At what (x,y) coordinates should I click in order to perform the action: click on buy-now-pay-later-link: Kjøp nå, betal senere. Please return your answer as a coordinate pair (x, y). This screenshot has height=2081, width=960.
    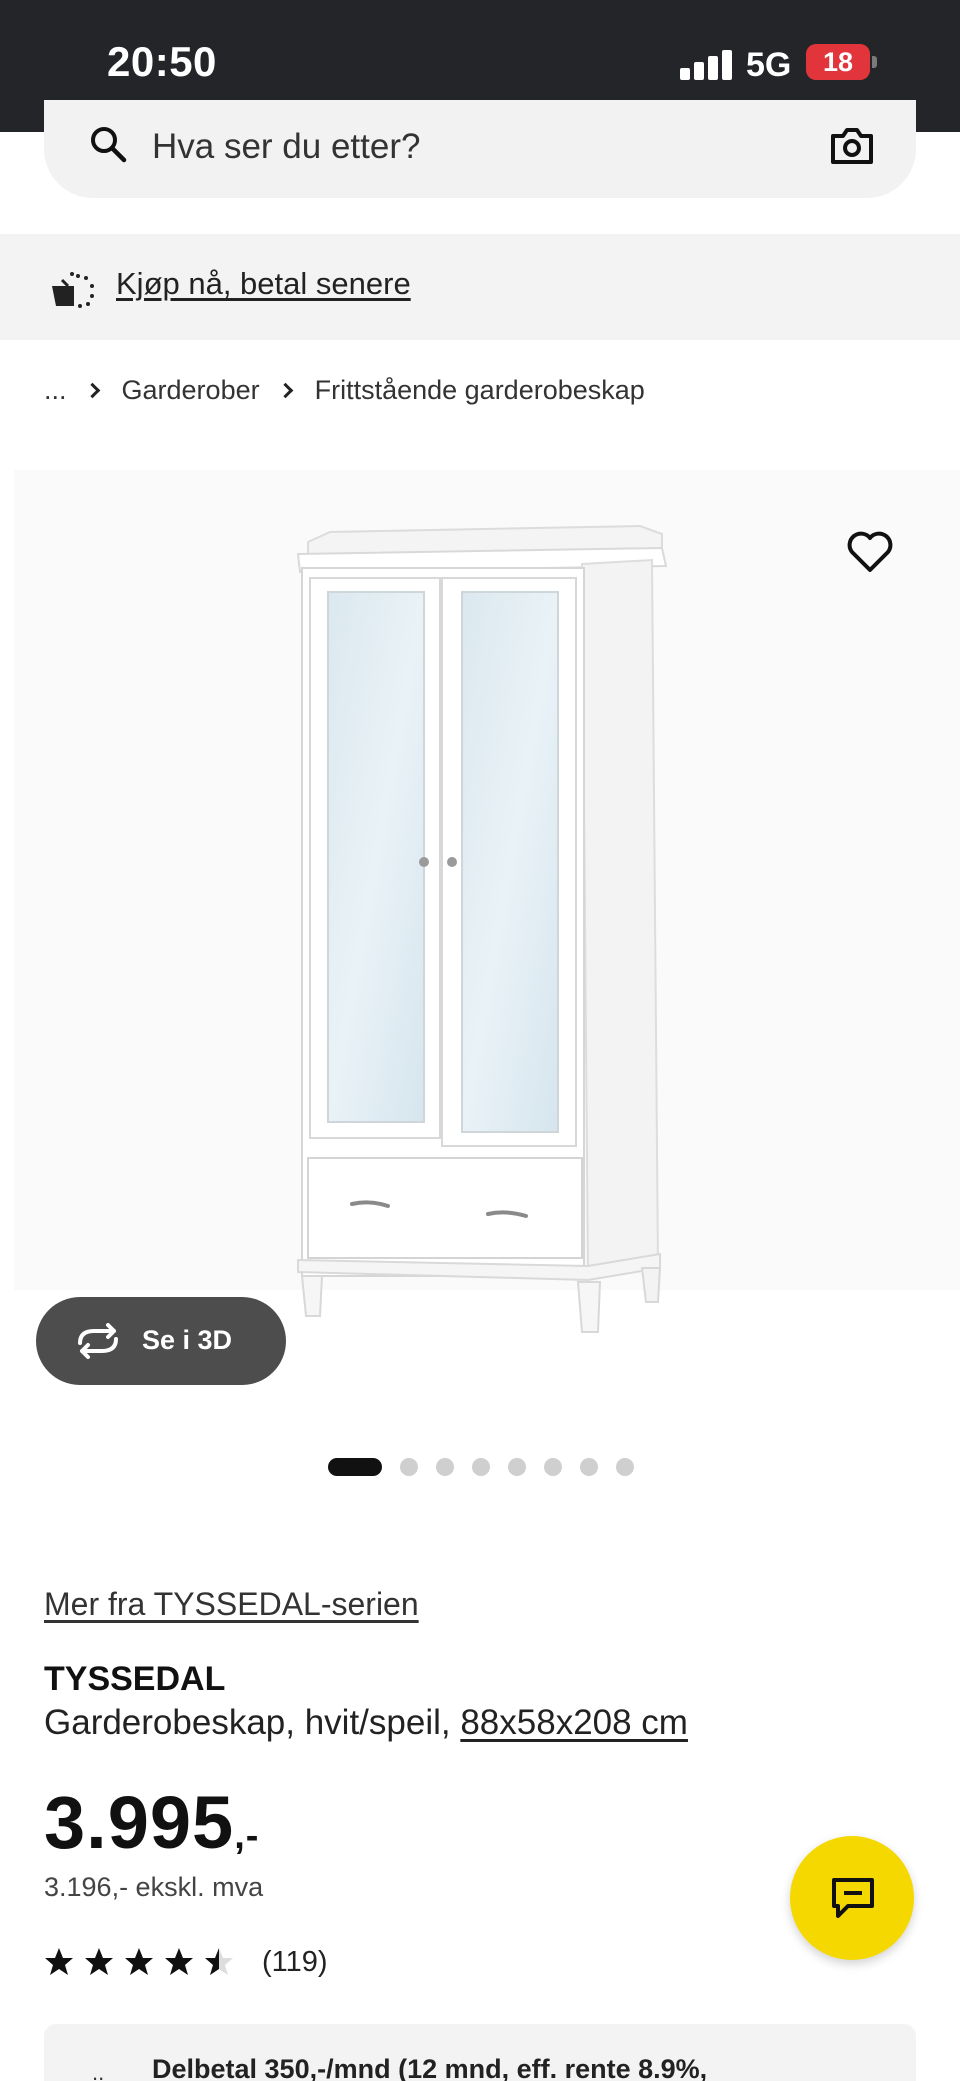
    Looking at the image, I should click on (263, 284).